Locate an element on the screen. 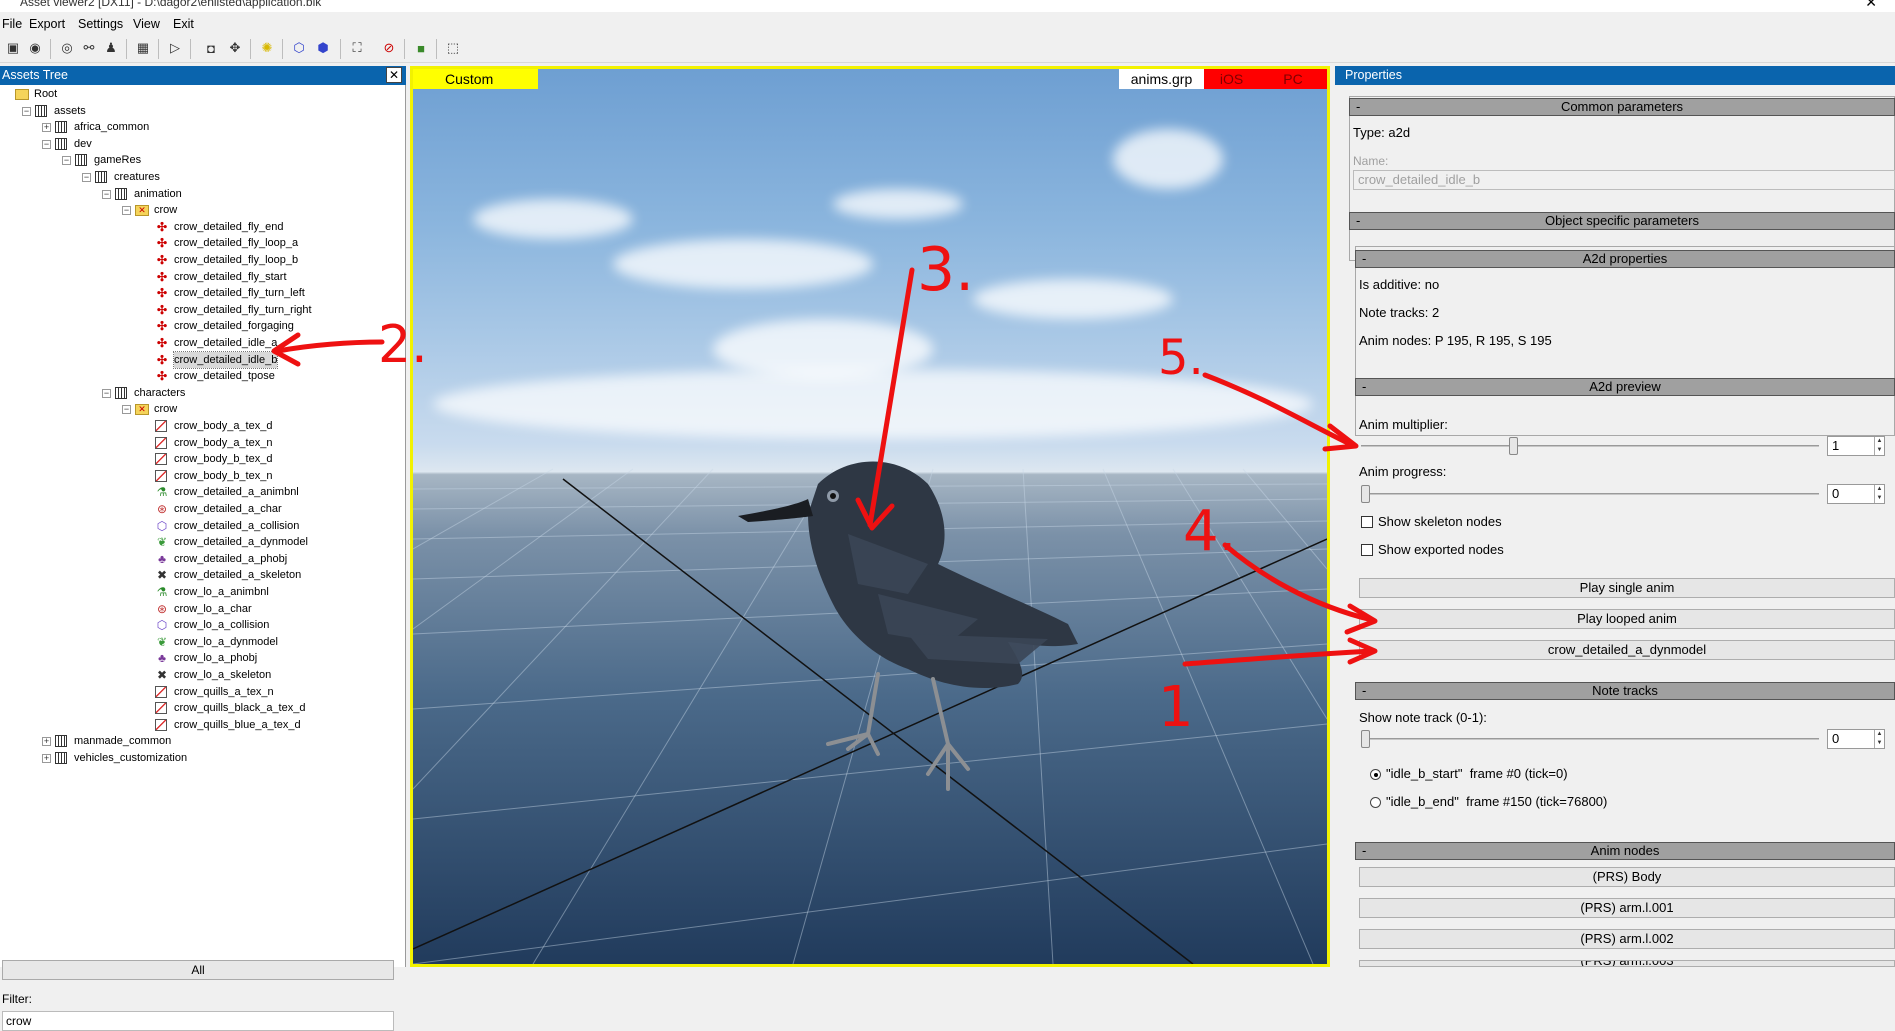 The image size is (1895, 1031). all-button: All is located at coordinates (198, 970).